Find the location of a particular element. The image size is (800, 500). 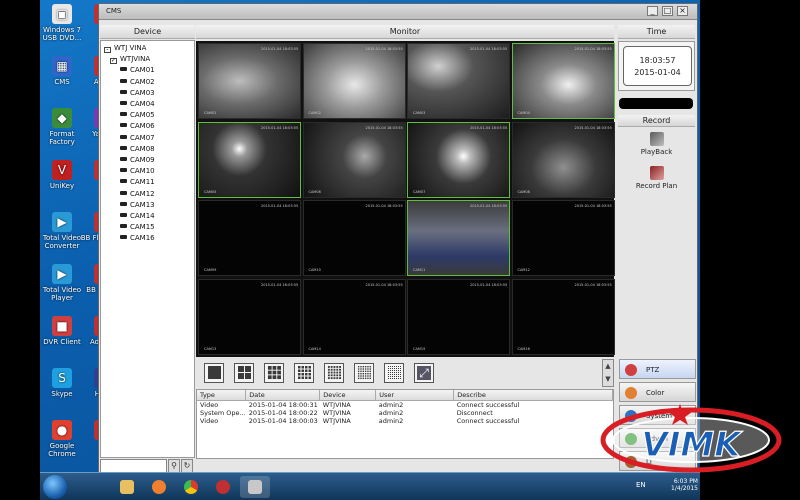

app-icon: ▣ is located at coordinates (62, 14).